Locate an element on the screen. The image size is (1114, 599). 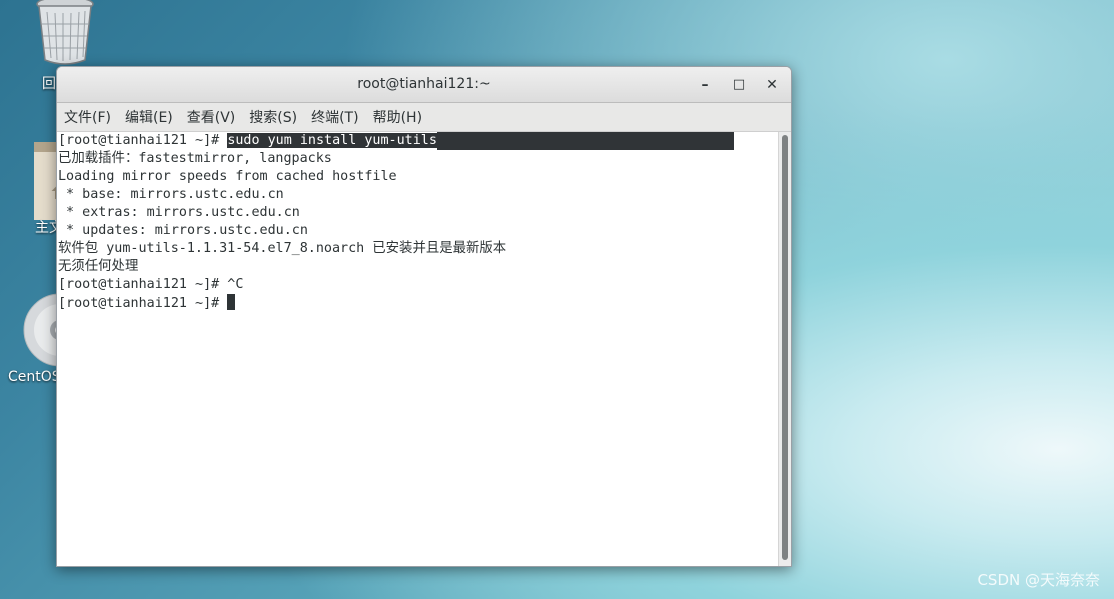
terminal-line: [root@tianhai121 ~]# ^C is located at coordinates (151, 284).